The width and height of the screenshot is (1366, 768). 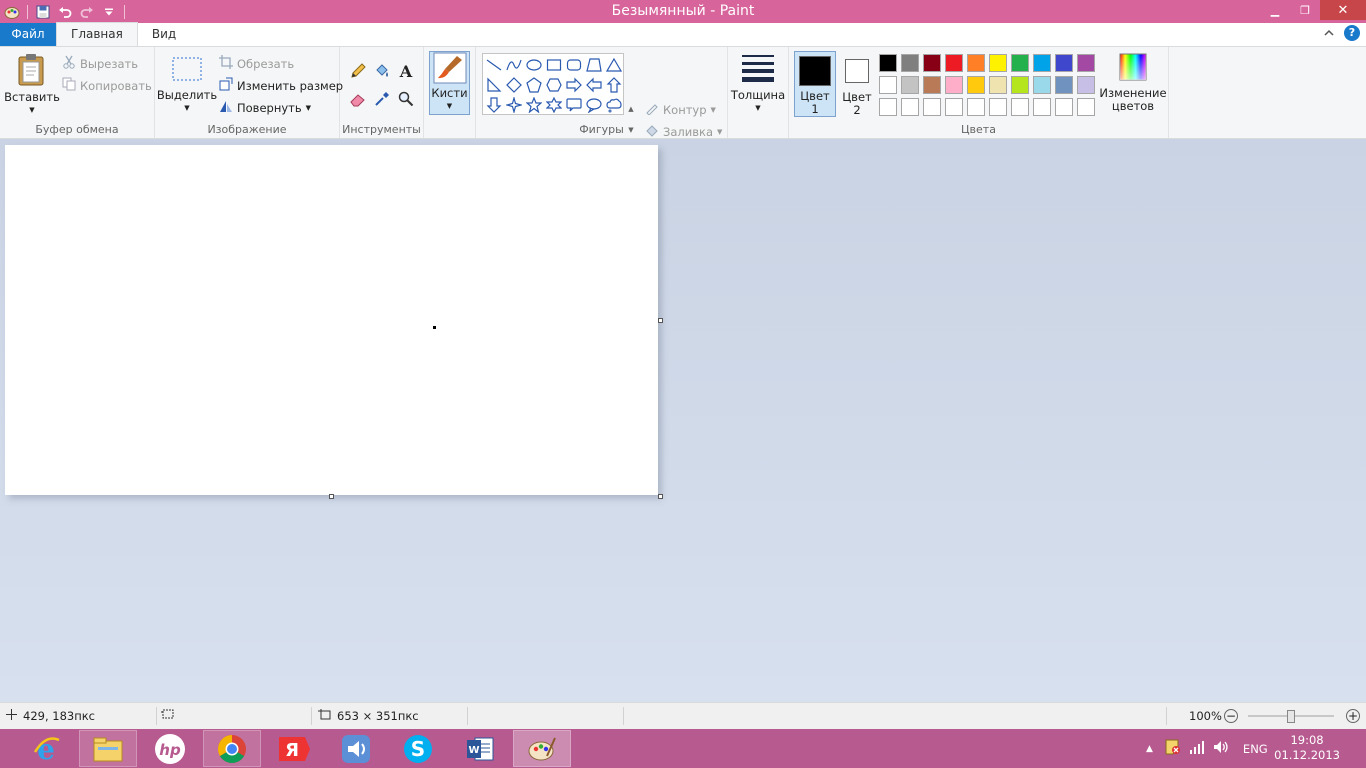 I want to click on resize-handle-right, so click(x=660, y=320).